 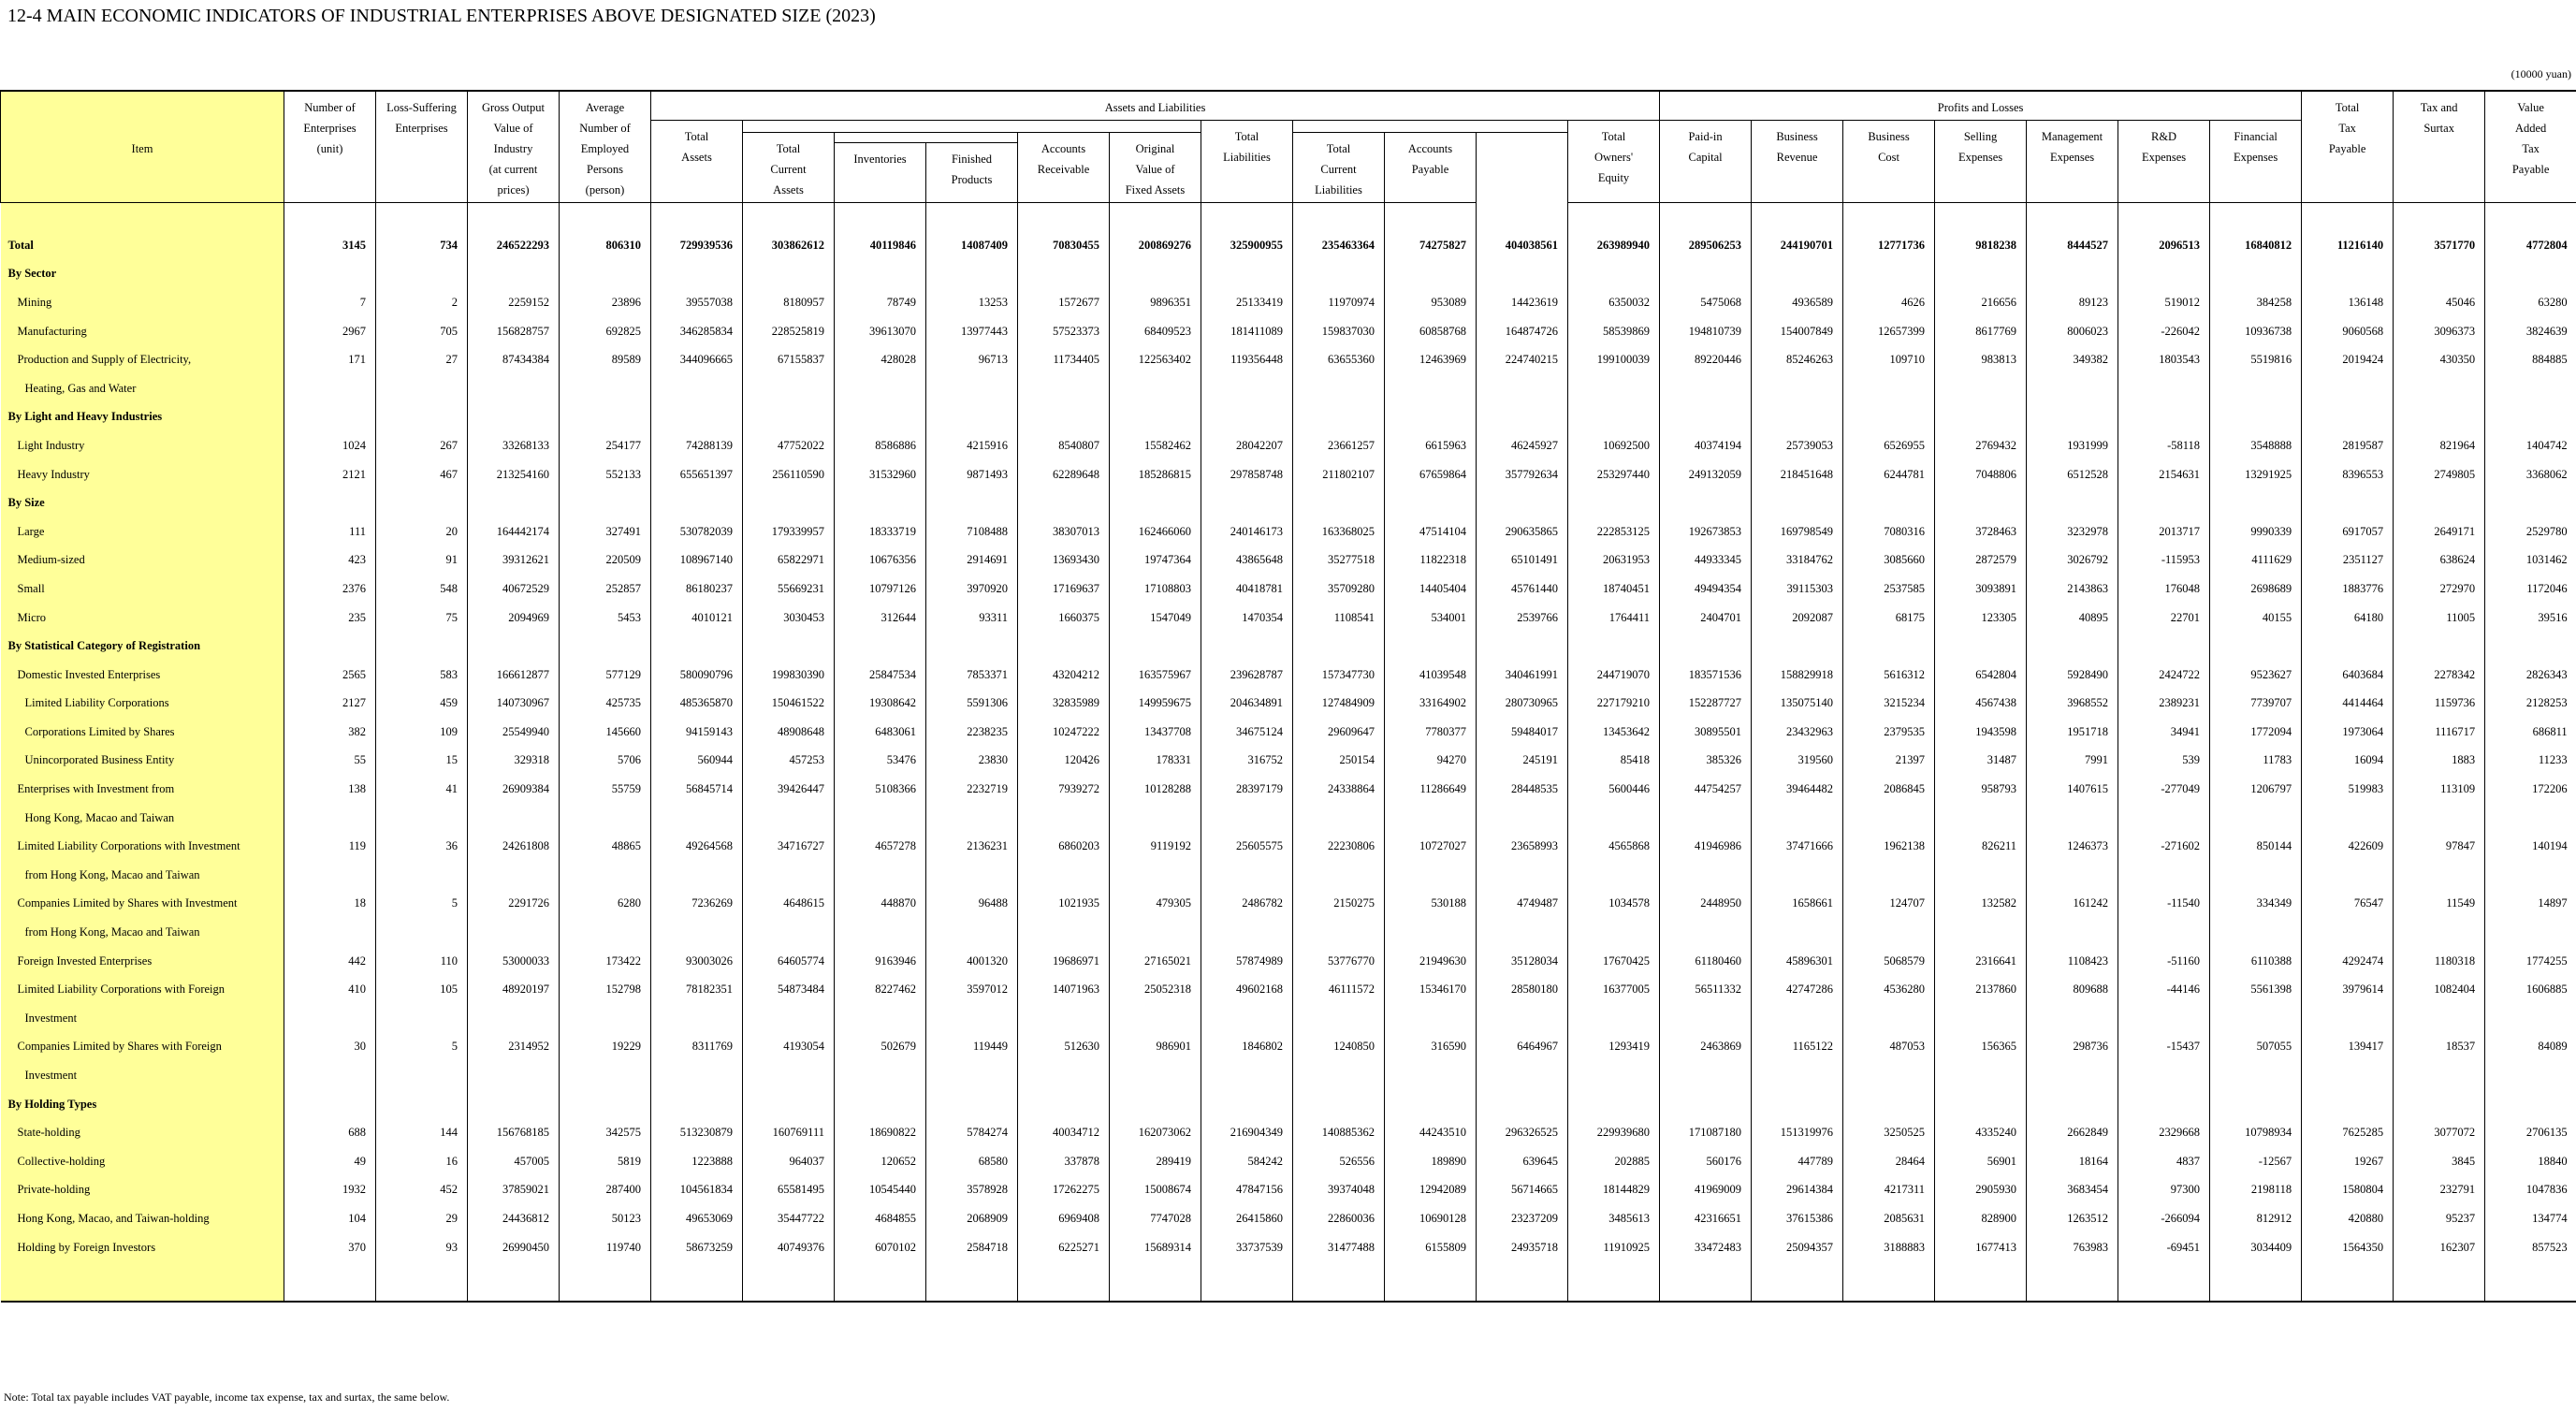 I want to click on cell-value: 14071963, so click(x=1063, y=990).